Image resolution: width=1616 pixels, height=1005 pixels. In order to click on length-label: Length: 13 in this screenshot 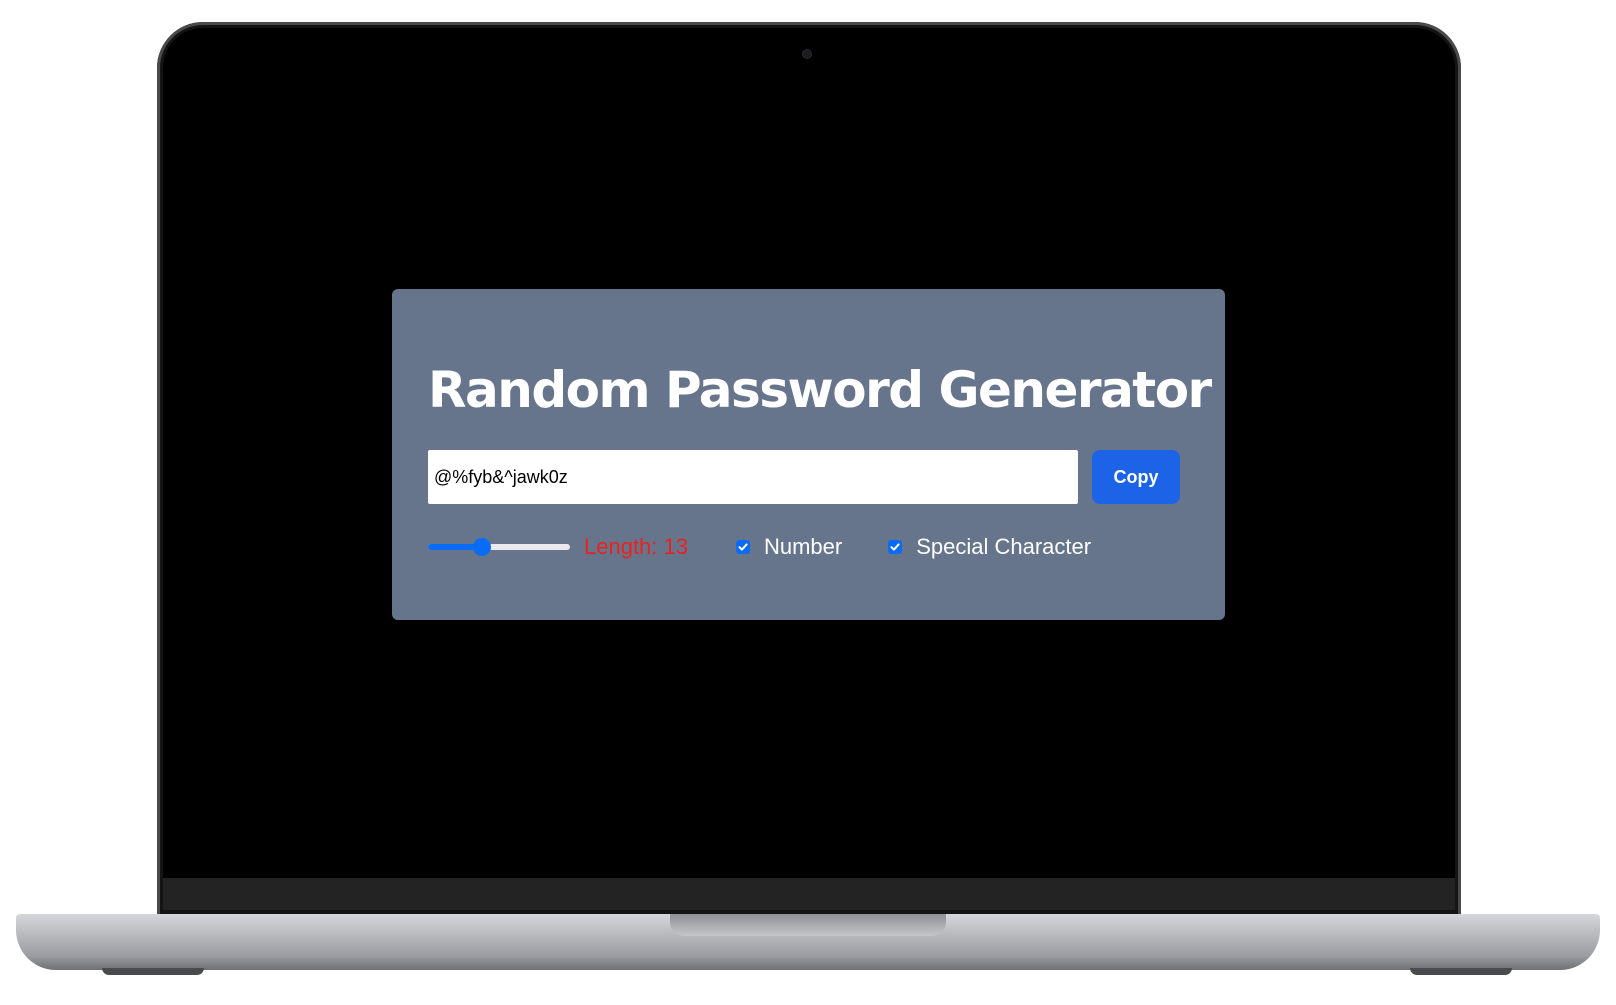, I will do `click(636, 546)`.